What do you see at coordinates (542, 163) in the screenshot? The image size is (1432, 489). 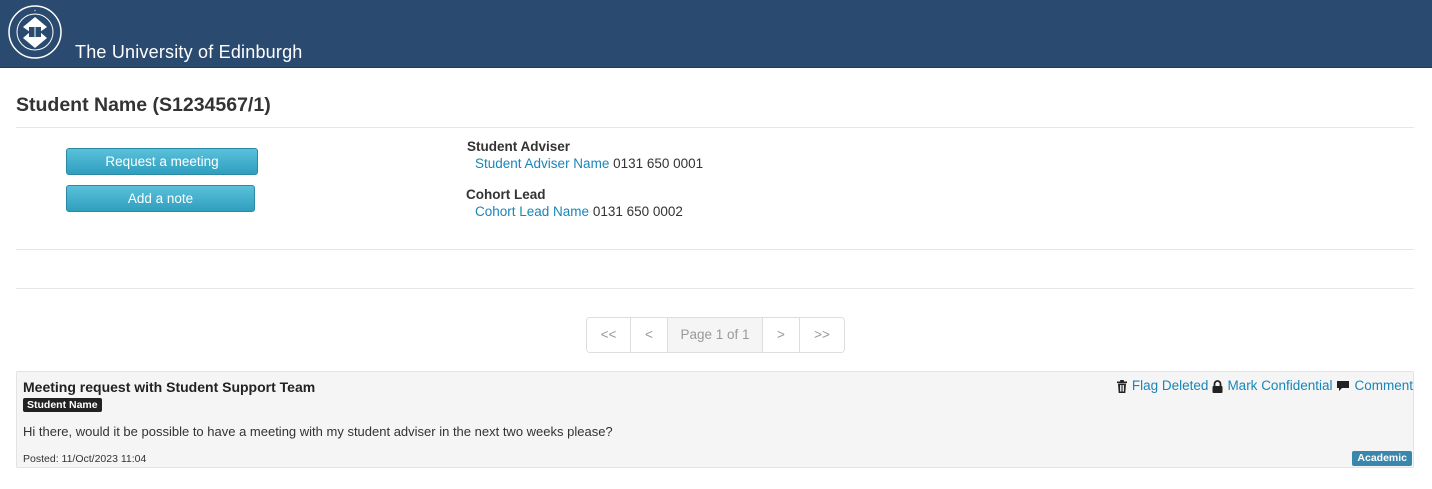 I see `student-adviser-link: Student Adviser Name` at bounding box center [542, 163].